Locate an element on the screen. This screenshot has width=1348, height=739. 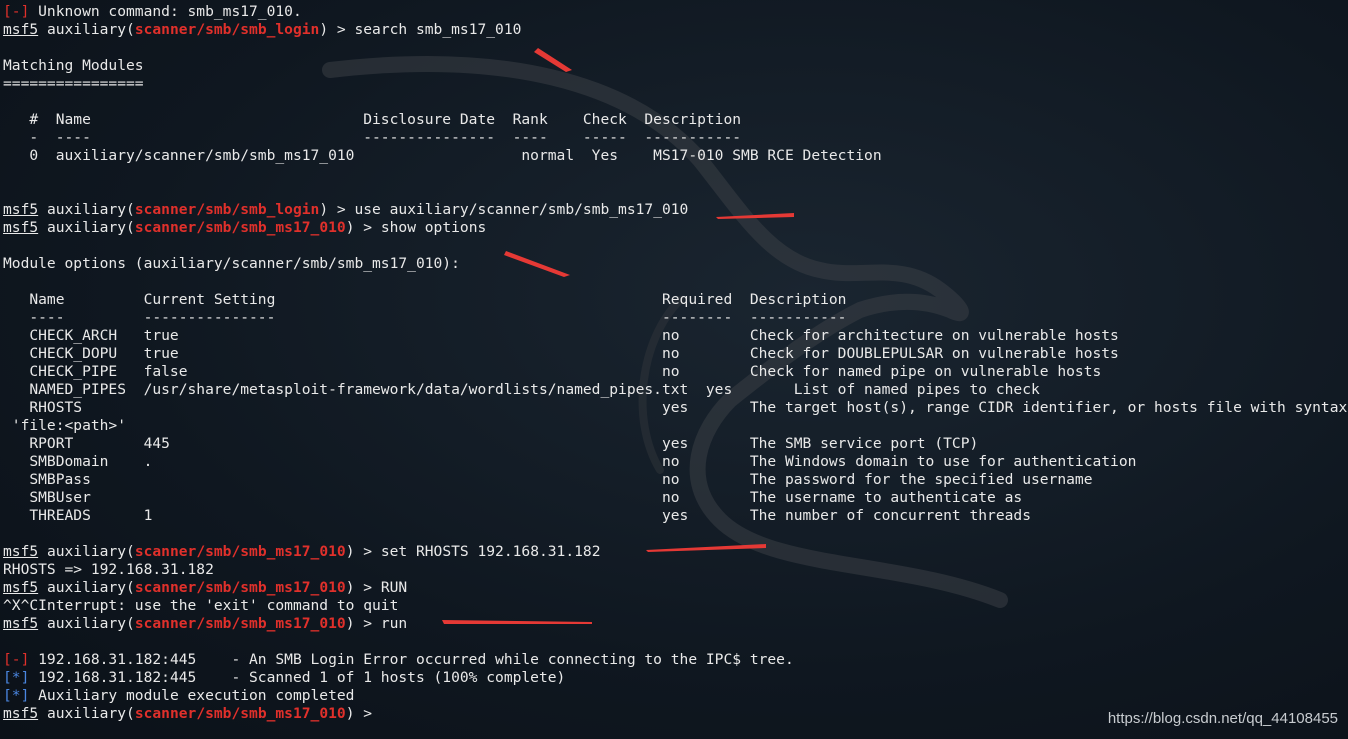
terminal-text: ) > run is located at coordinates (376, 623).